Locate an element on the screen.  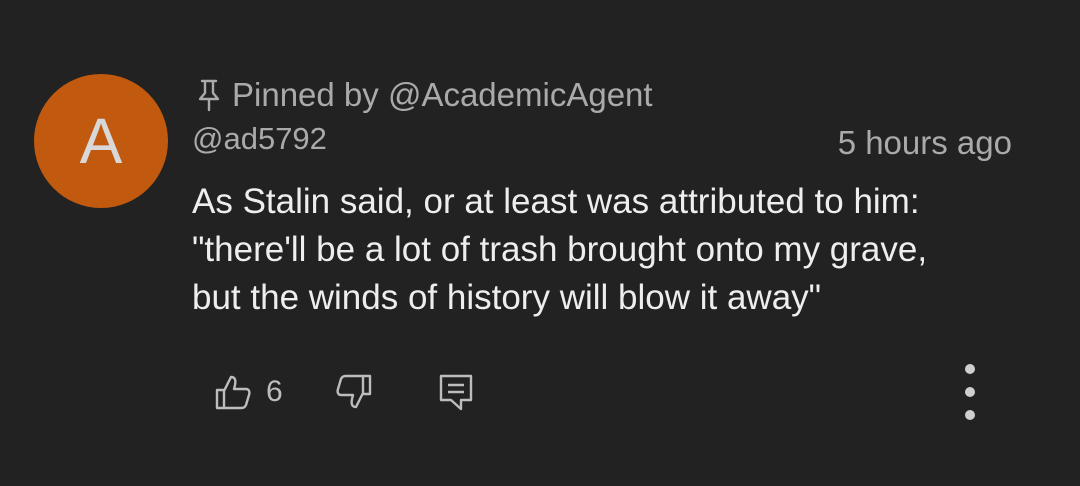
avatar-letter: A is located at coordinates (101, 141).